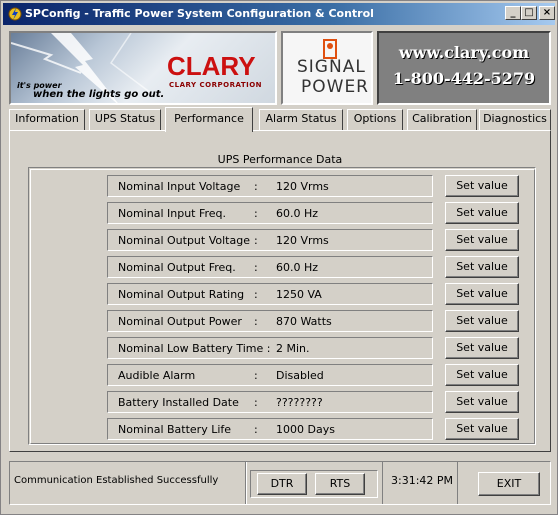 Image resolution: width=558 pixels, height=515 pixels. What do you see at coordinates (194, 348) in the screenshot?
I see `row-label: Nominal Low Battery Time :` at bounding box center [194, 348].